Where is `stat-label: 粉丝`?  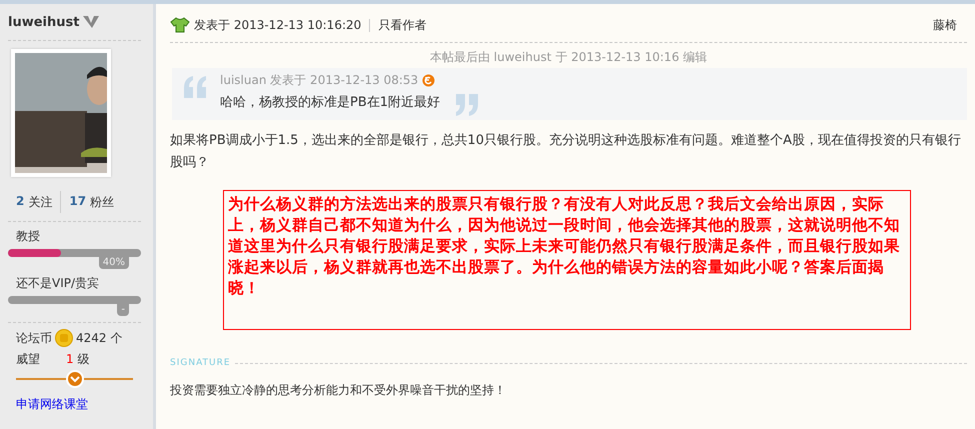 stat-label: 粉丝 is located at coordinates (102, 202).